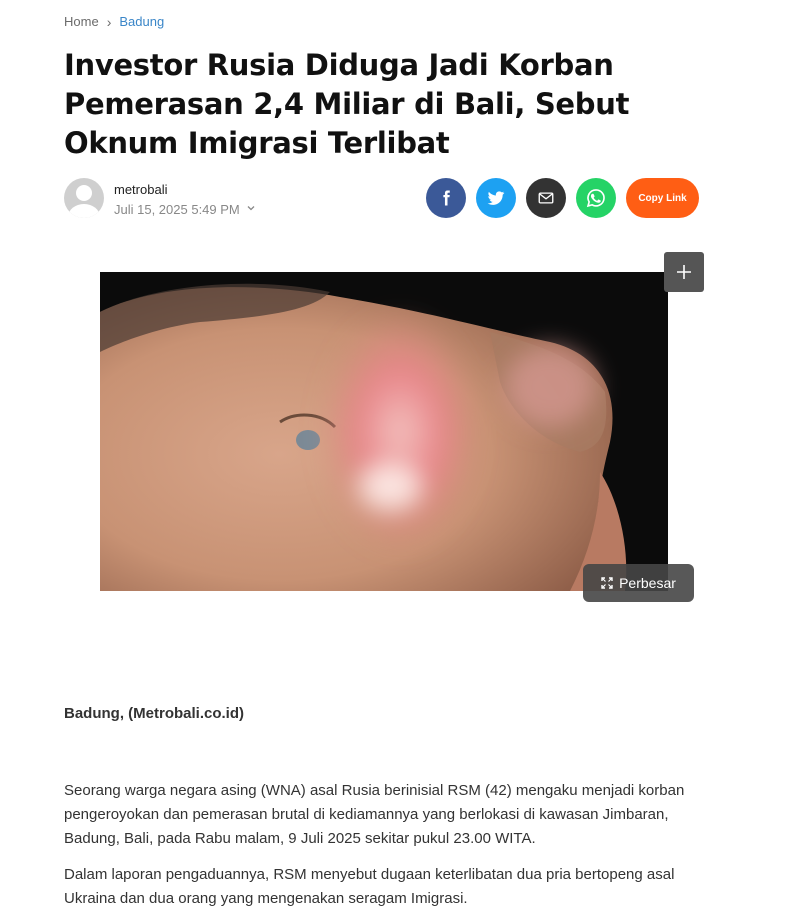  I want to click on whatsapp-icon, so click(595, 198).